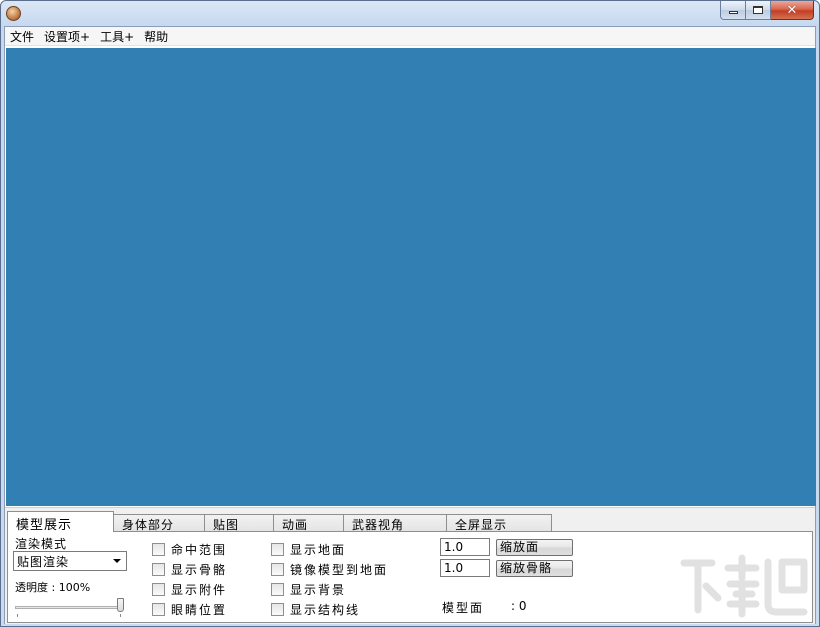 Image resolution: width=820 pixels, height=627 pixels. I want to click on maximize-button, so click(758, 10).